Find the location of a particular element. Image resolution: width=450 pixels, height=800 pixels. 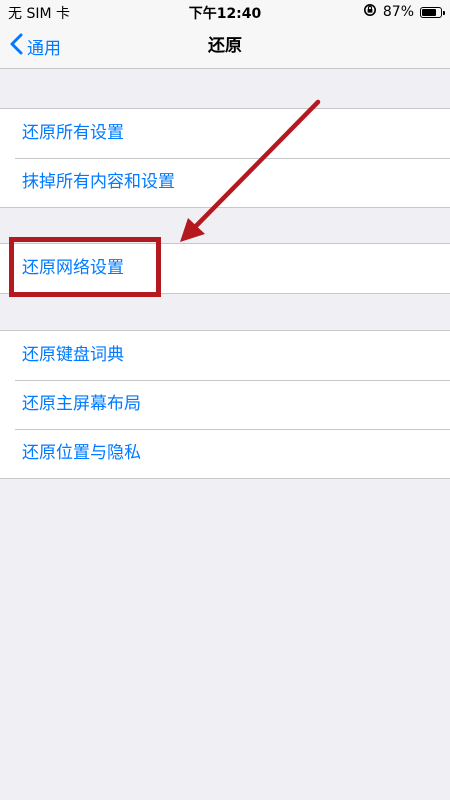

orientation-lock-icon is located at coordinates (370, 12).